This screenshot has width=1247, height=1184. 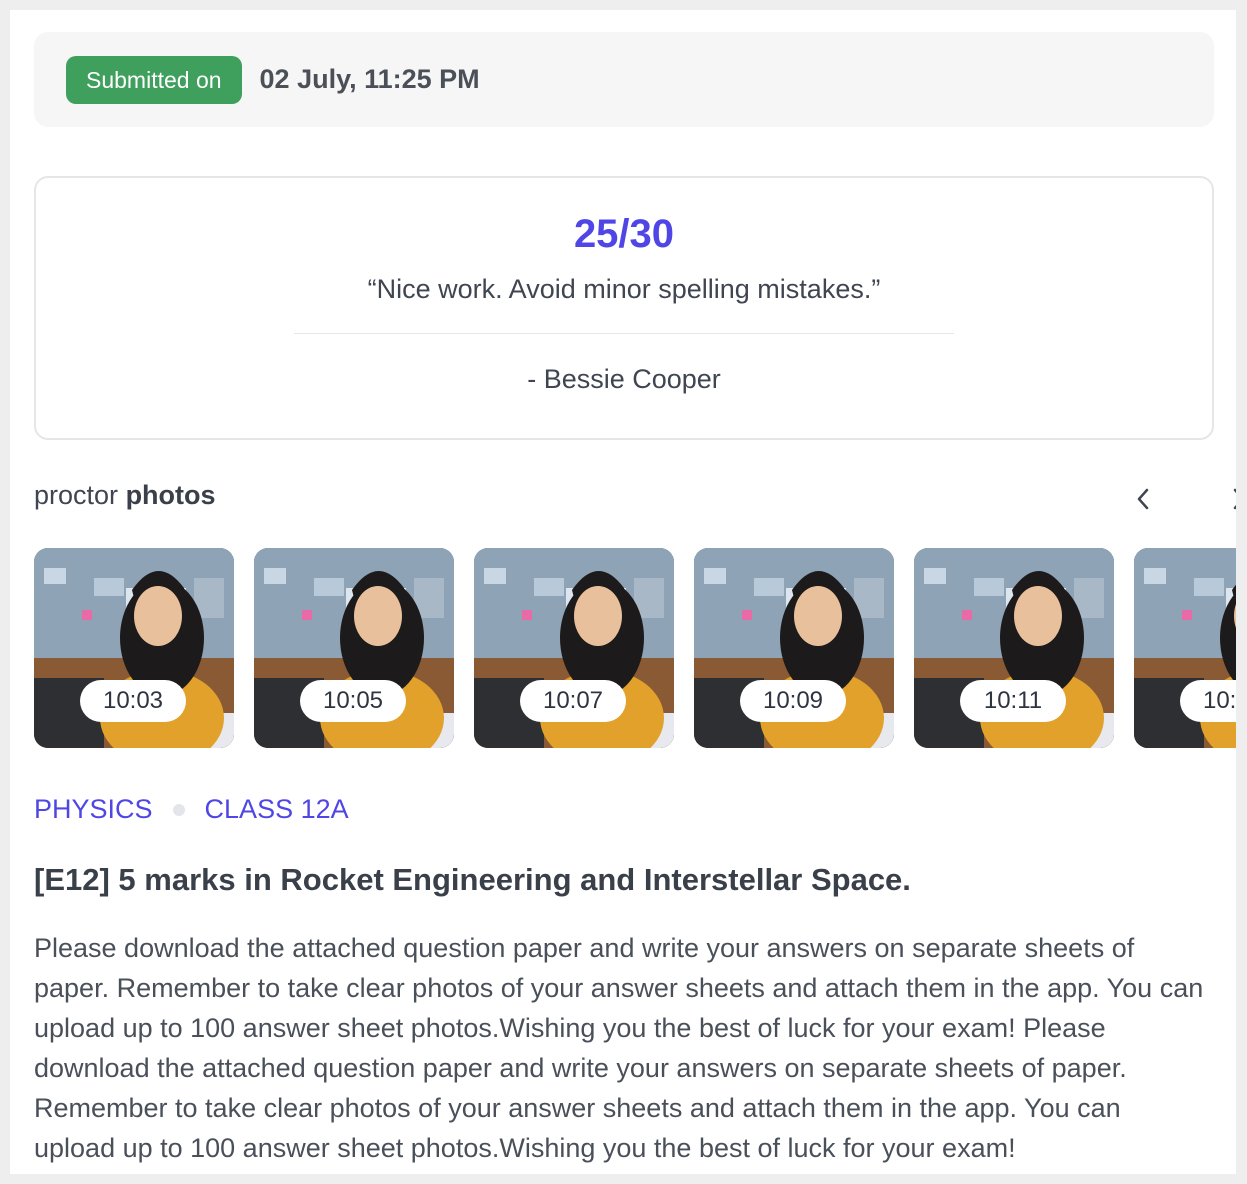 What do you see at coordinates (624, 379) in the screenshot?
I see `comment-author: - Bessie Cooper` at bounding box center [624, 379].